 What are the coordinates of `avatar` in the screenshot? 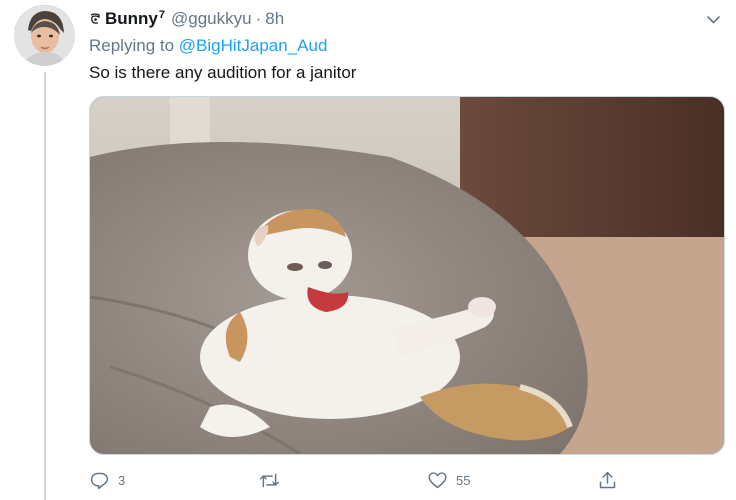 It's located at (44, 35).